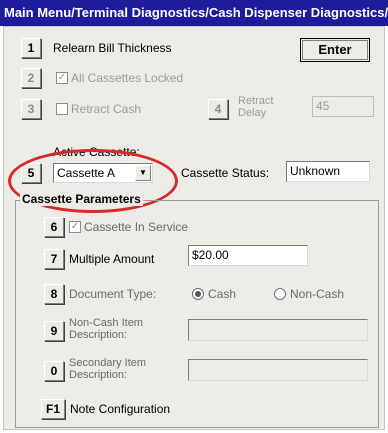  I want to click on enter-button: Enter, so click(335, 50).